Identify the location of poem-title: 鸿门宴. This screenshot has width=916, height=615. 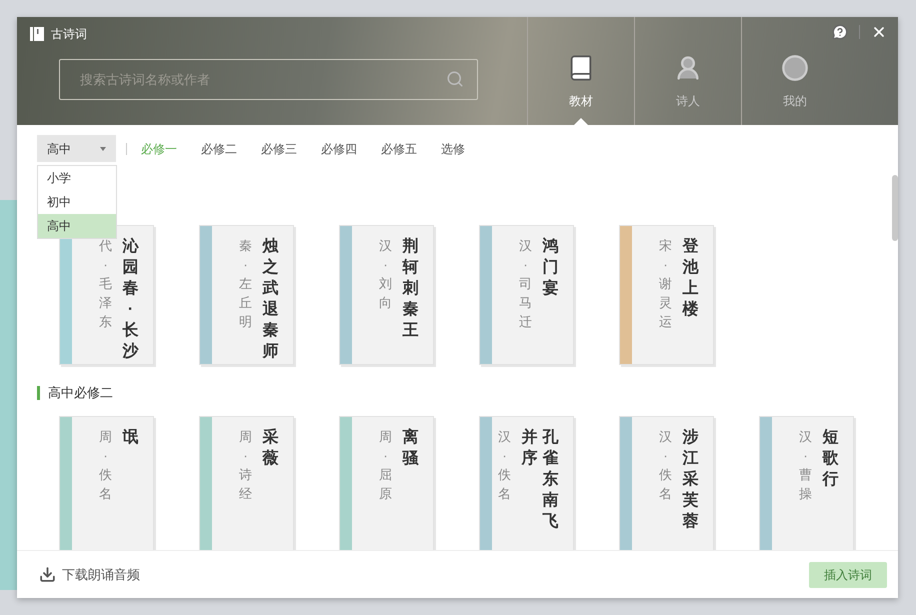
(550, 267).